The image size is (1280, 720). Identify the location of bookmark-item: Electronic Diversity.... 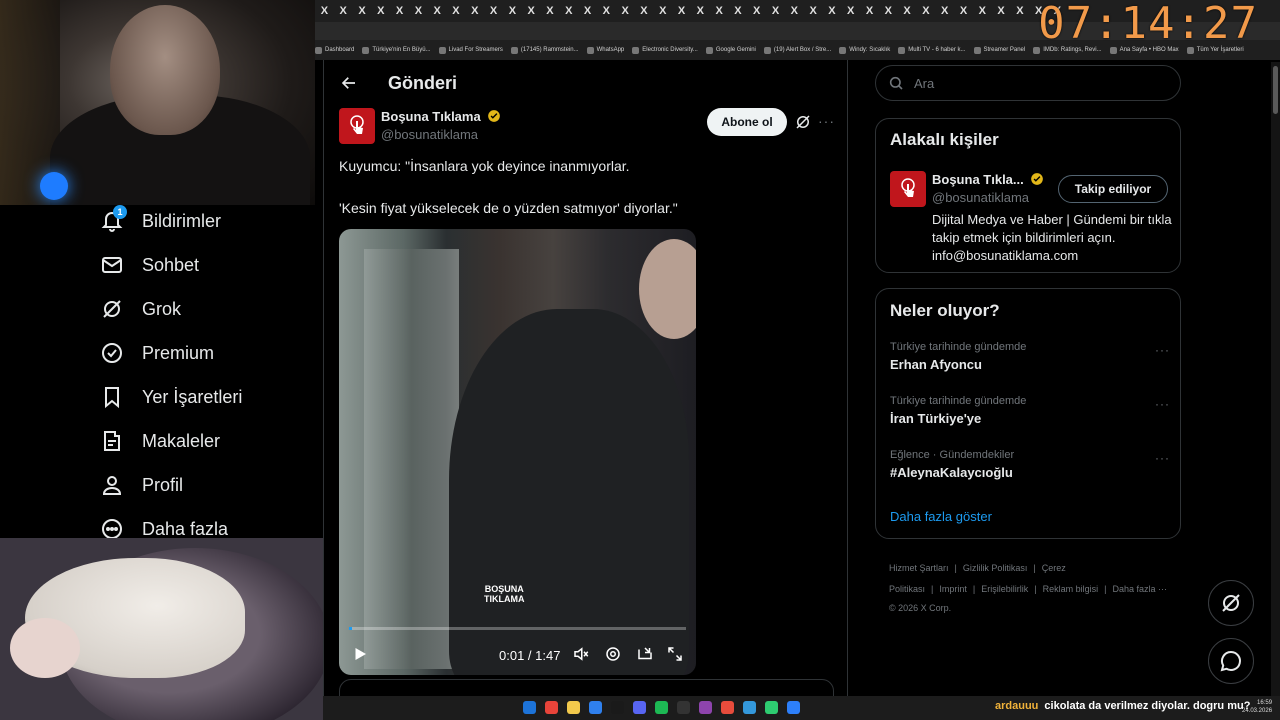
(665, 50).